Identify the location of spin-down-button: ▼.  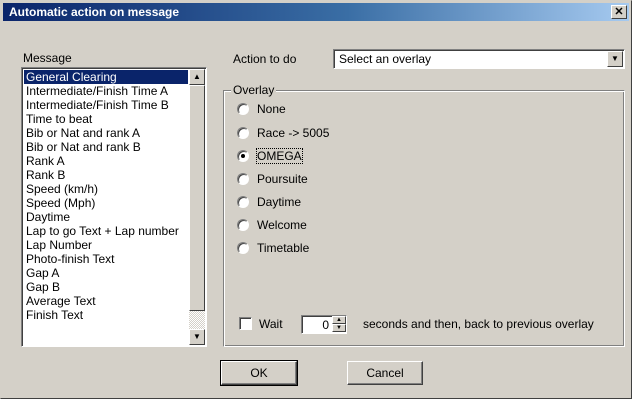
(339, 328).